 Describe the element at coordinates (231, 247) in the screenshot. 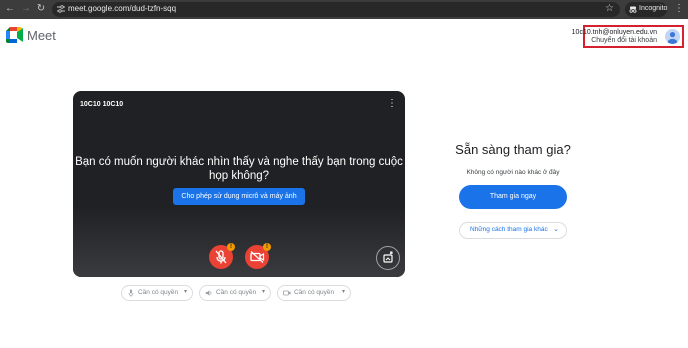

I see `microphone-warning-badge: !` at that location.